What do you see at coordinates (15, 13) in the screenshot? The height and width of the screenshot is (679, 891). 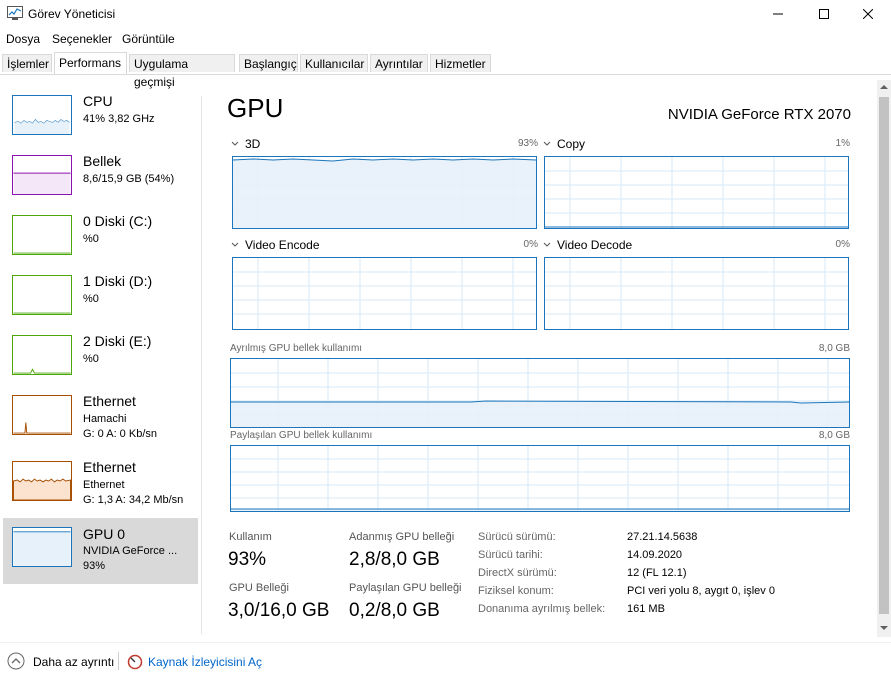 I see `task-manager-icon` at bounding box center [15, 13].